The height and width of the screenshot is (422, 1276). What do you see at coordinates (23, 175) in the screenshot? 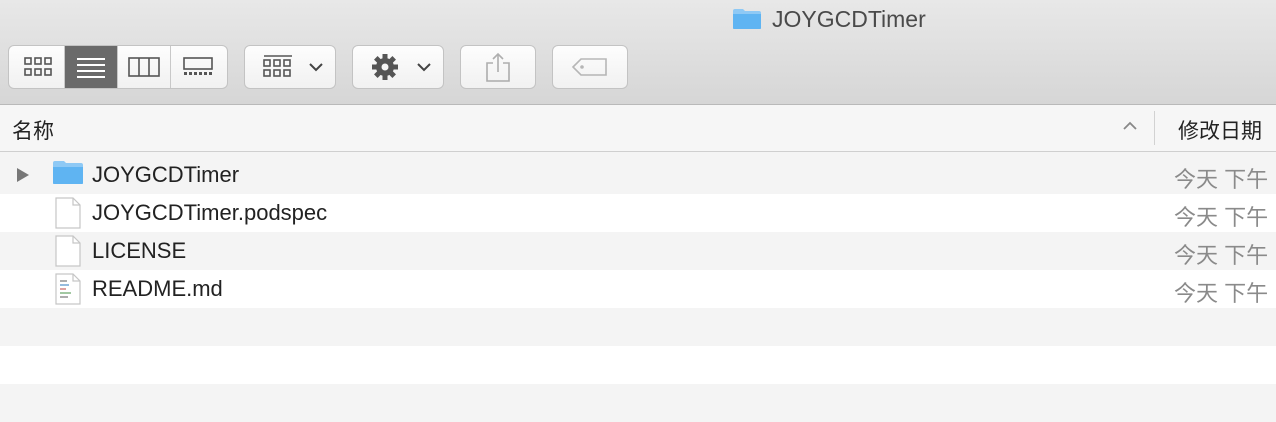
I see `disclosure-triangle-icon` at bounding box center [23, 175].